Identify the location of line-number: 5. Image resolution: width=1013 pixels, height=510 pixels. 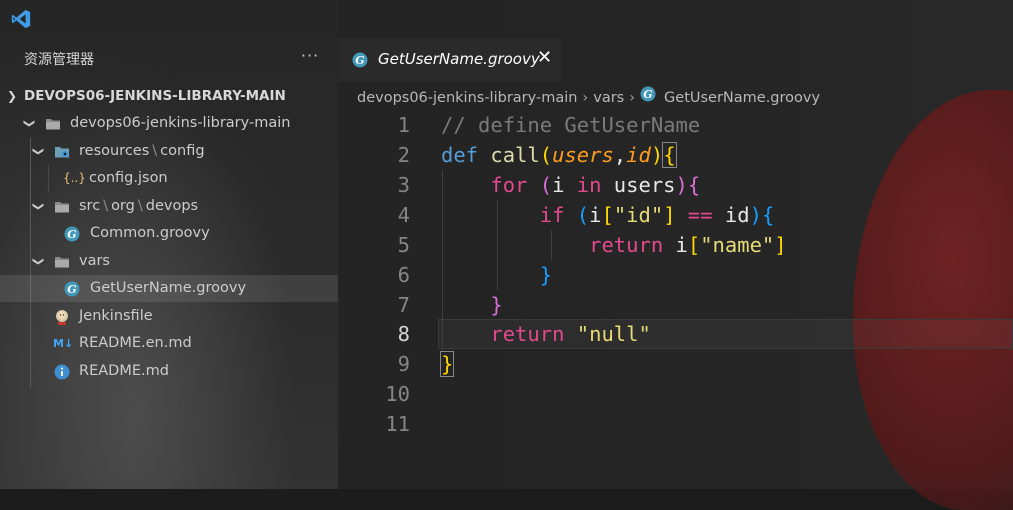
(403, 245).